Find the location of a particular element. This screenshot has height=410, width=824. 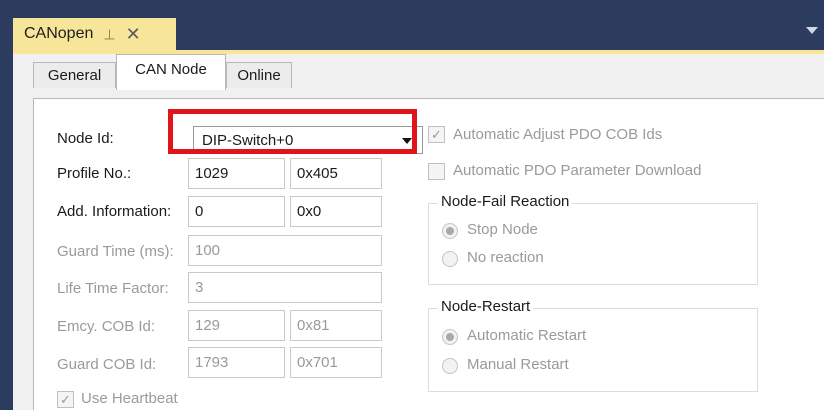

add-information-value: 0 is located at coordinates (199, 211).